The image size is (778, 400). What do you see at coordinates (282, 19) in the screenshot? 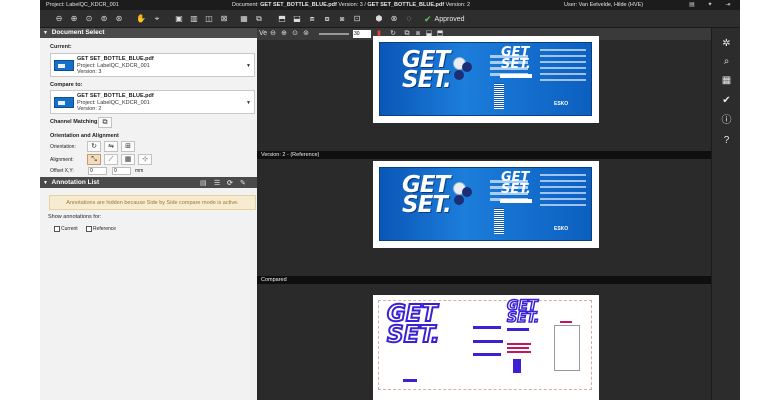
I see `side-by-side-icon: ⬒` at bounding box center [282, 19].